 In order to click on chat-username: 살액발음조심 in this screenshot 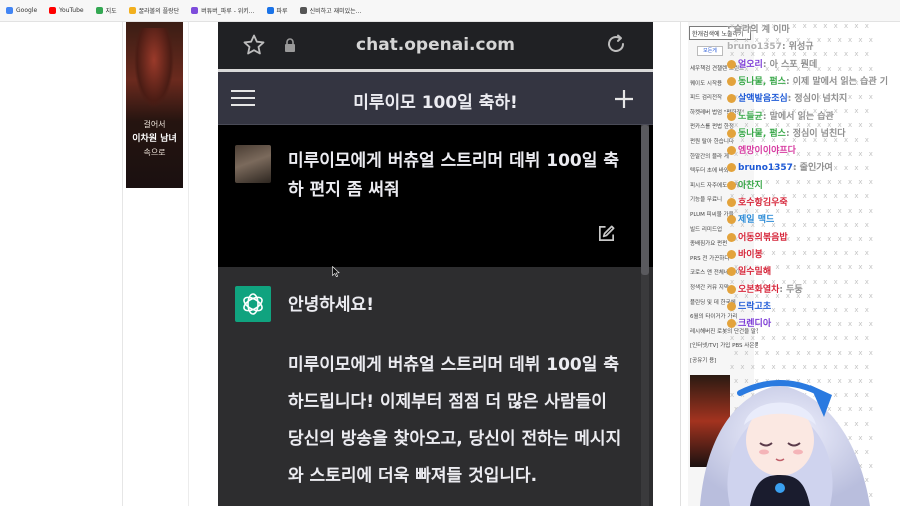, I will do `click(763, 99)`.